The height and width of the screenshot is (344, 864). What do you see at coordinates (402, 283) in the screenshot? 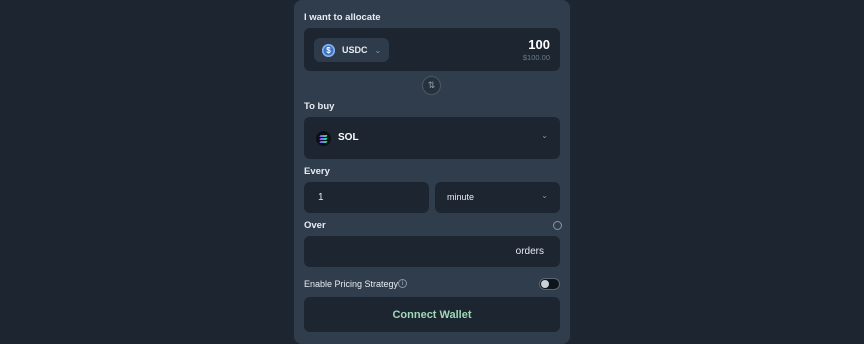
I see `info-icon: i` at bounding box center [402, 283].